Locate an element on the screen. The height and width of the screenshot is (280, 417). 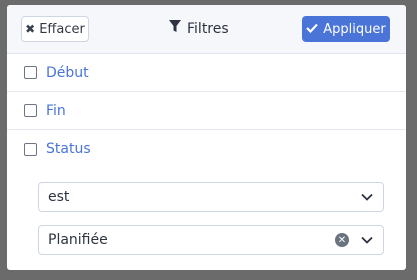
checkbox-debut is located at coordinates (30, 72).